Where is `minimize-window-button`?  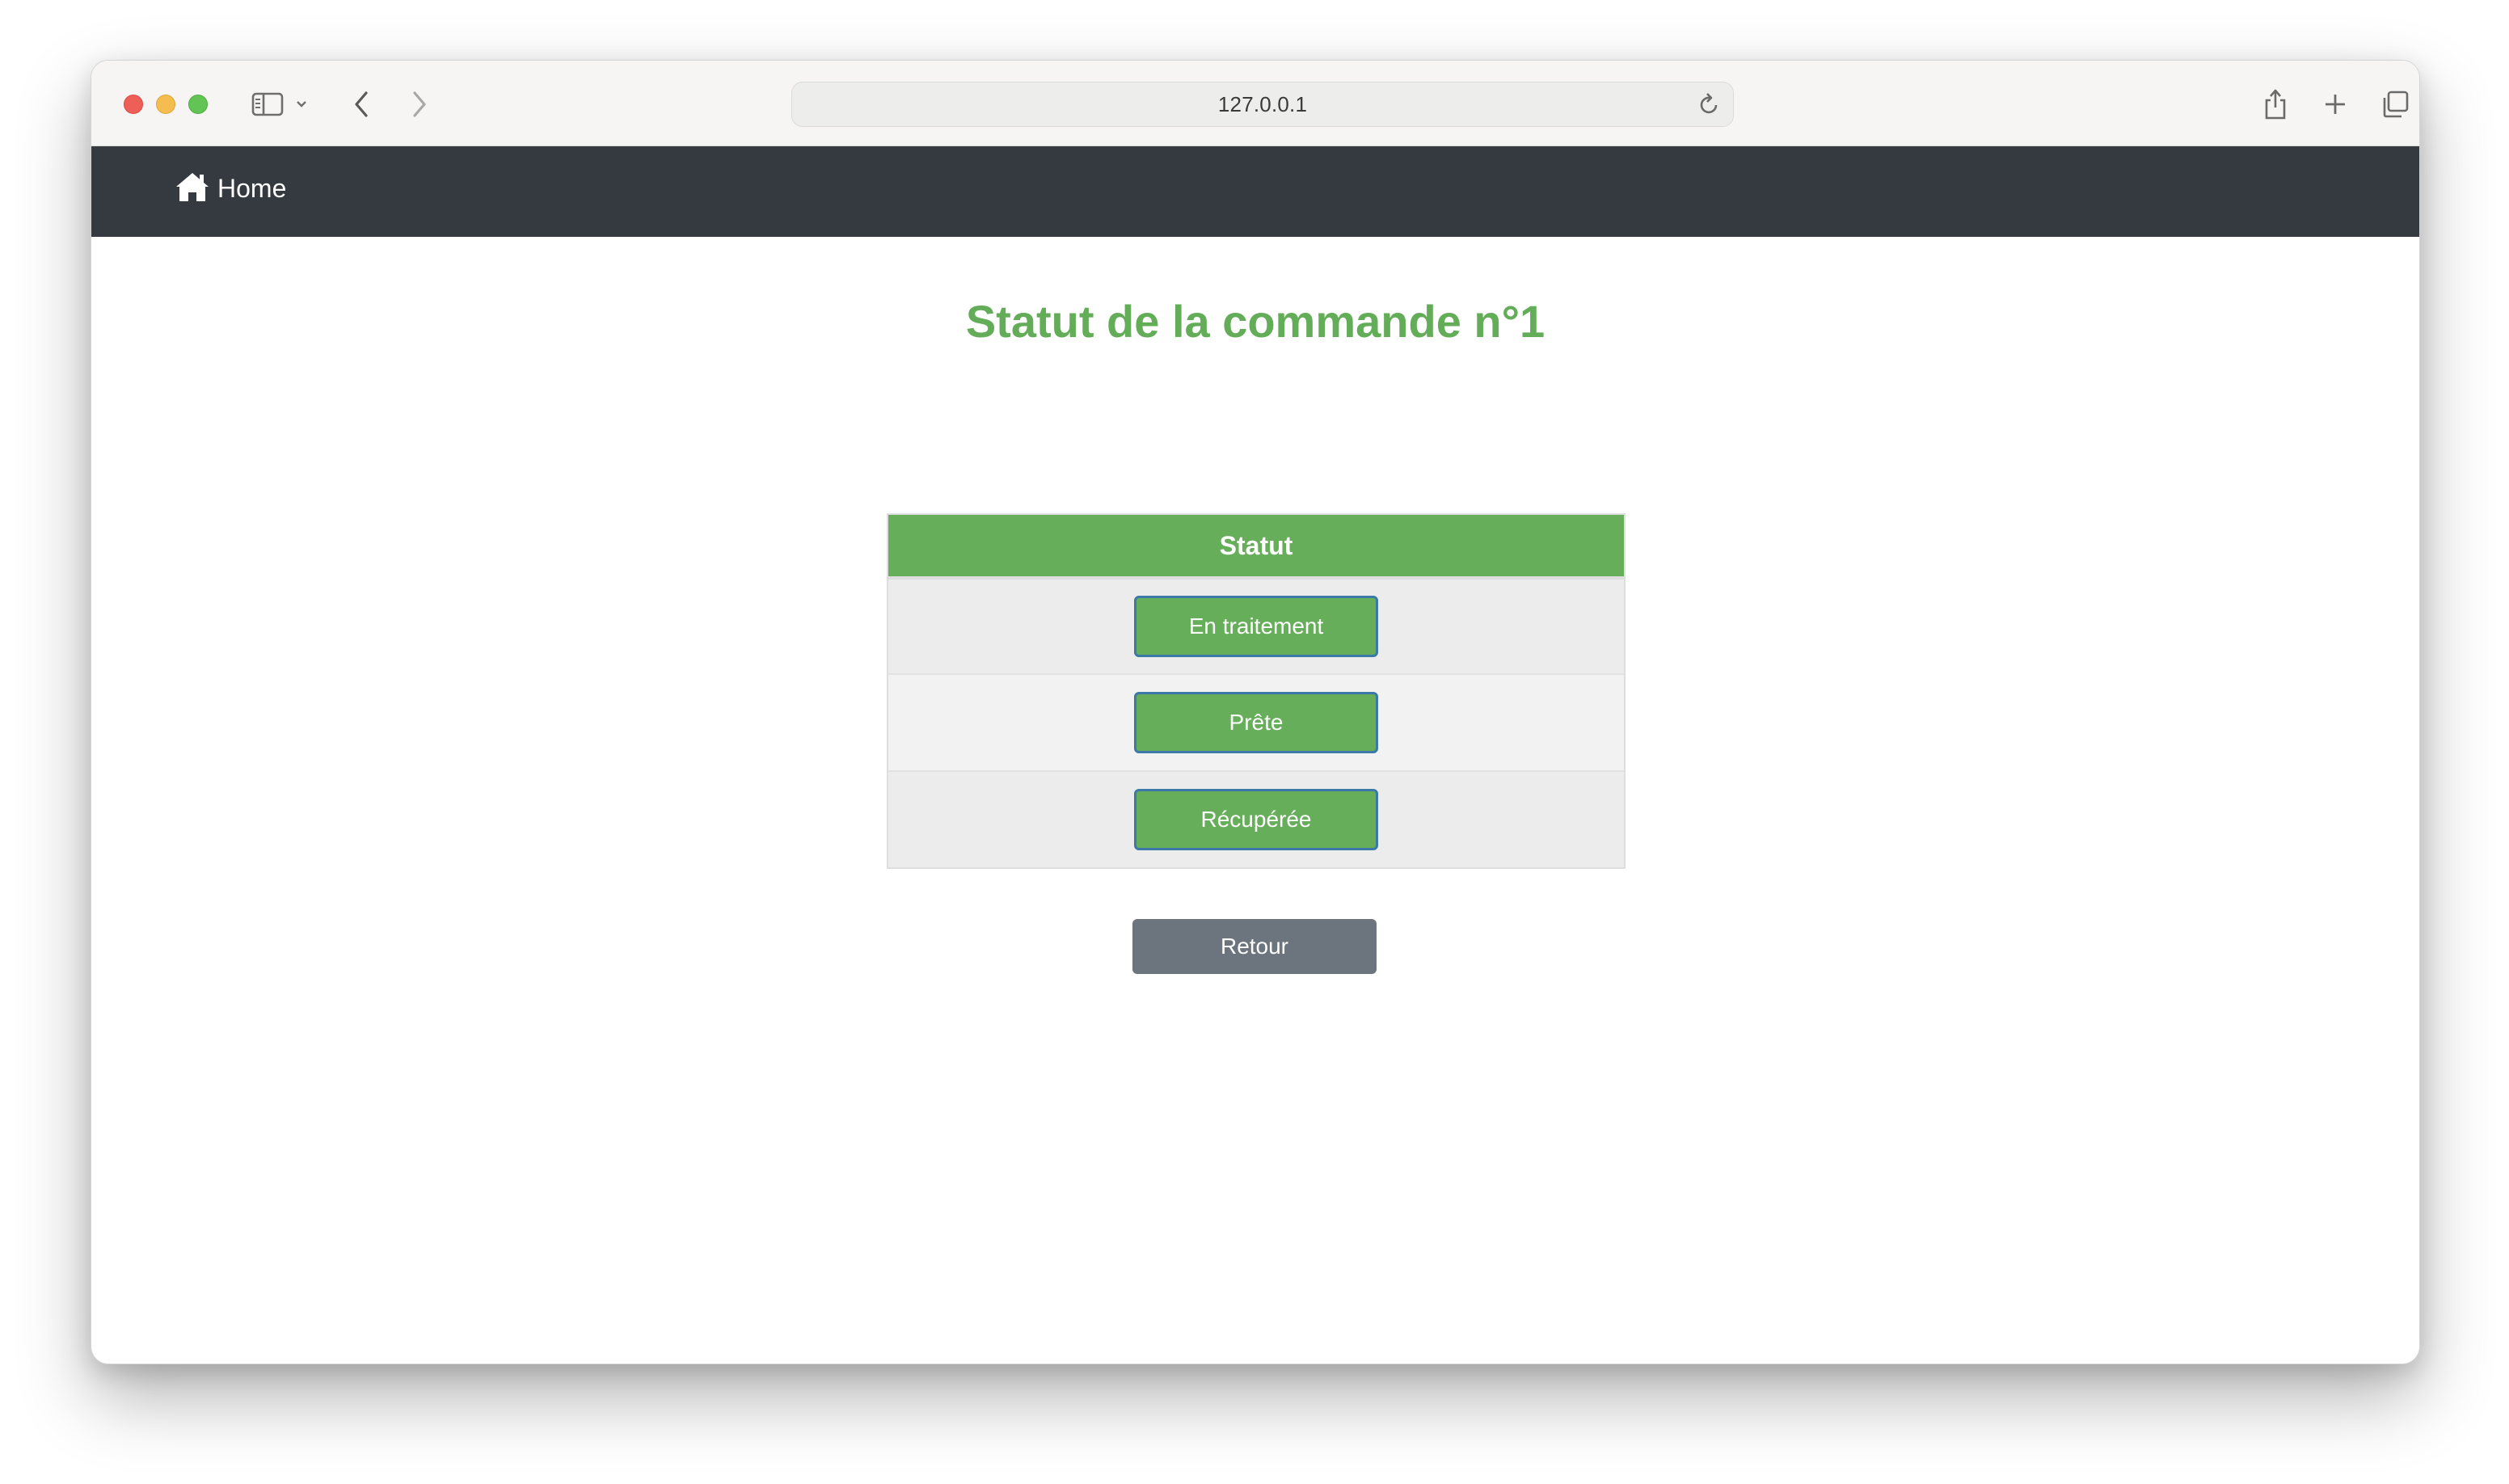
minimize-window-button is located at coordinates (165, 104).